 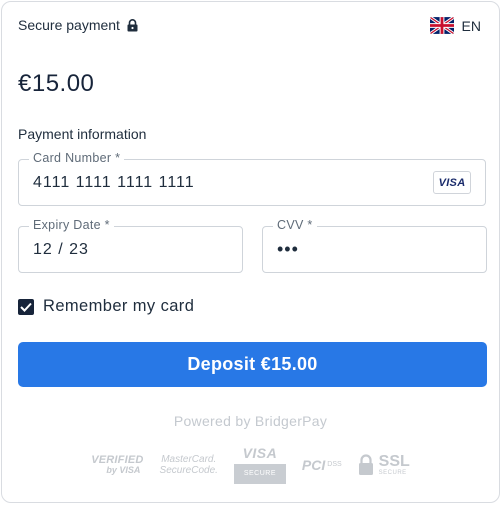 What do you see at coordinates (56, 83) in the screenshot?
I see `payment-amount: €15.00` at bounding box center [56, 83].